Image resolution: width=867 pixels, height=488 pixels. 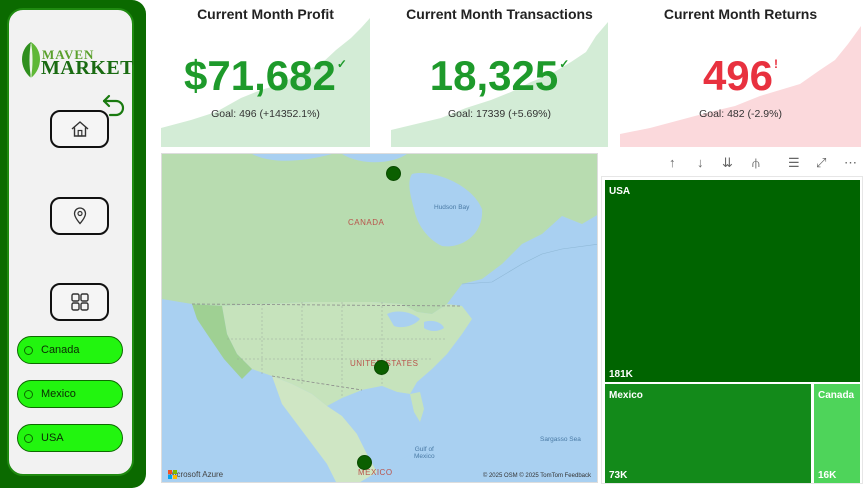 What do you see at coordinates (727, 163) in the screenshot?
I see `double-arrow-down-icon: ⇊` at bounding box center [727, 163].